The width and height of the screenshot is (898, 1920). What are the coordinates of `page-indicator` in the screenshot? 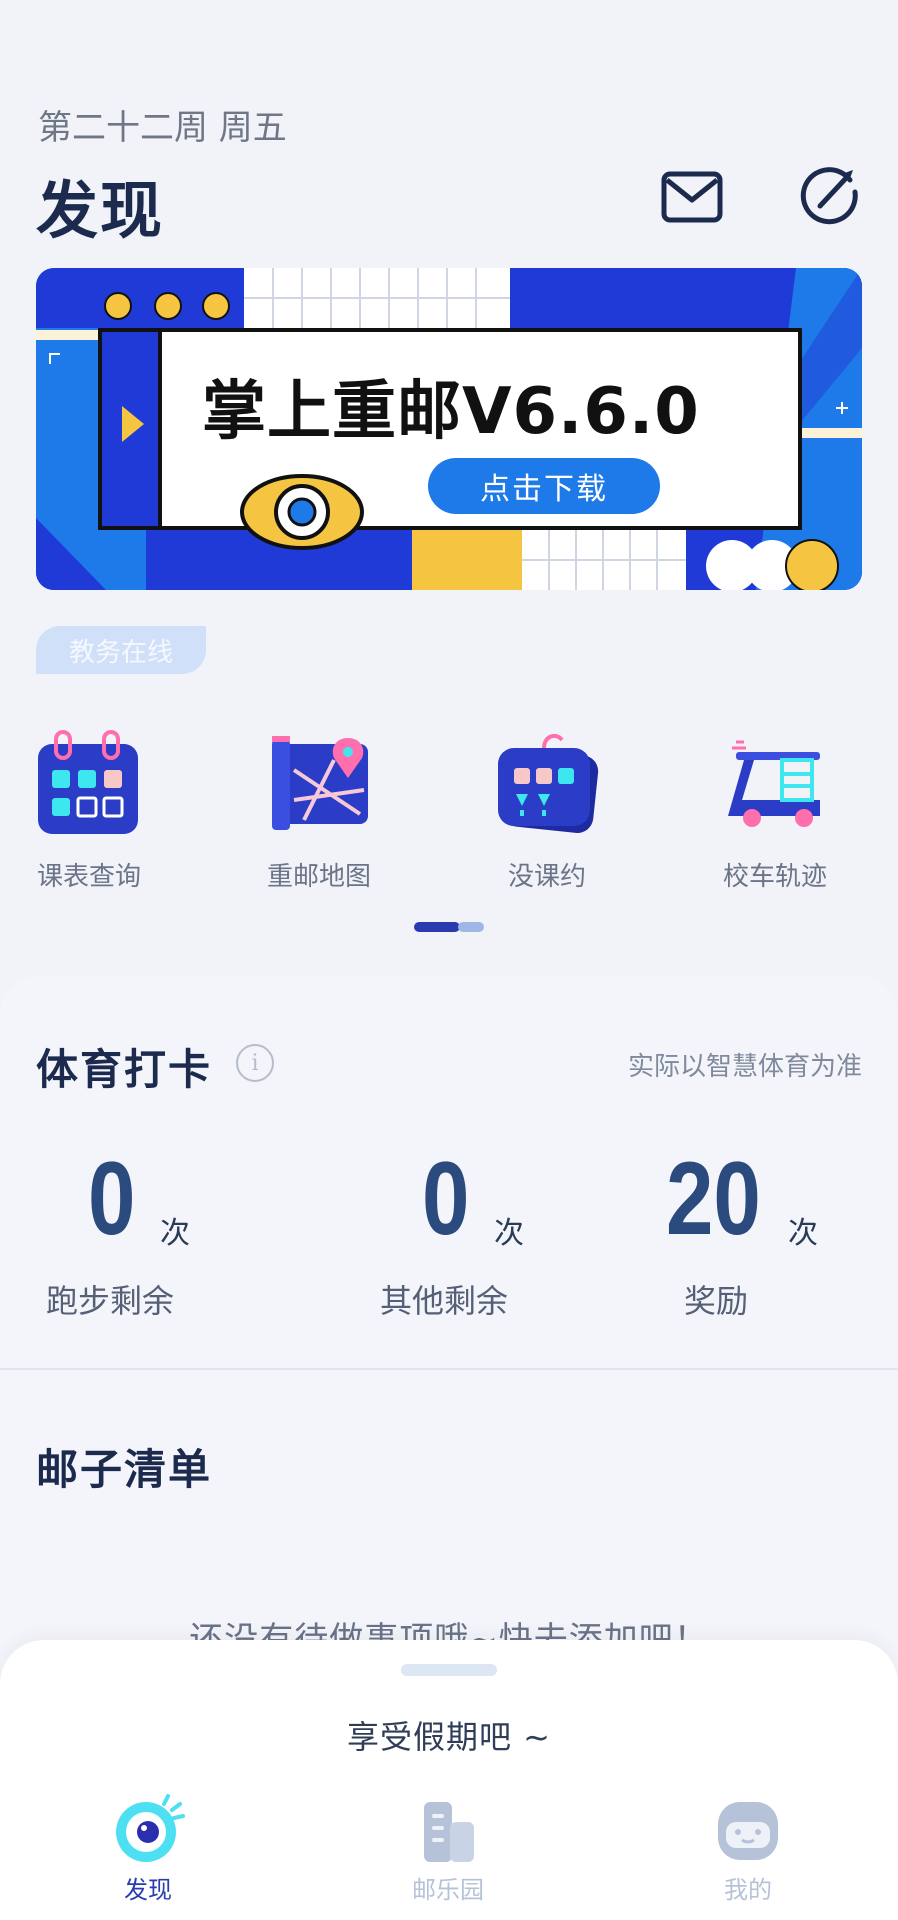 It's located at (449, 927).